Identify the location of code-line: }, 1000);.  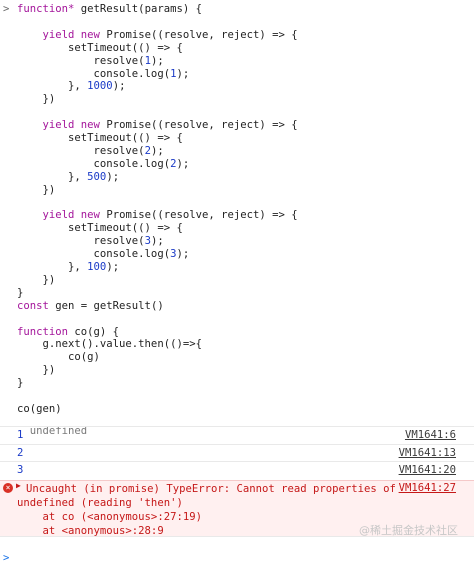
(71, 86).